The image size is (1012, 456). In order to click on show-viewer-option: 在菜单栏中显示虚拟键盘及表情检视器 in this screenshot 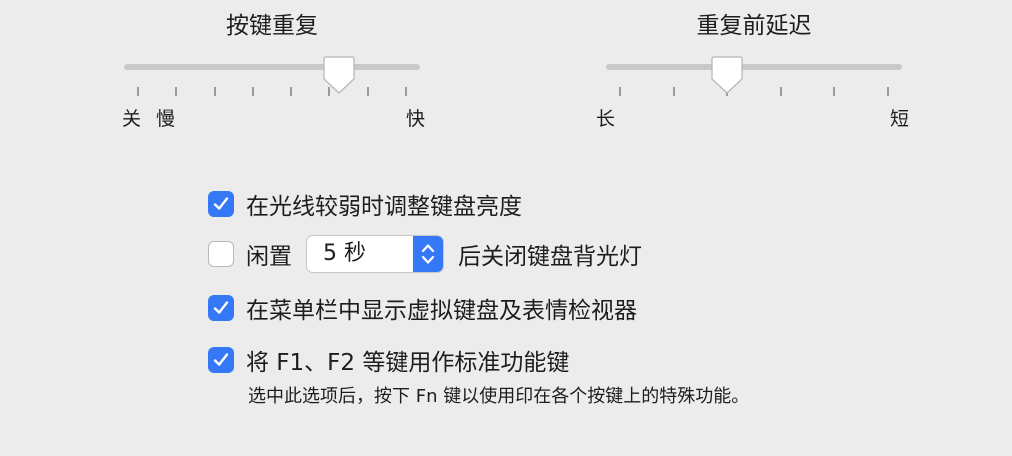, I will do `click(422, 308)`.